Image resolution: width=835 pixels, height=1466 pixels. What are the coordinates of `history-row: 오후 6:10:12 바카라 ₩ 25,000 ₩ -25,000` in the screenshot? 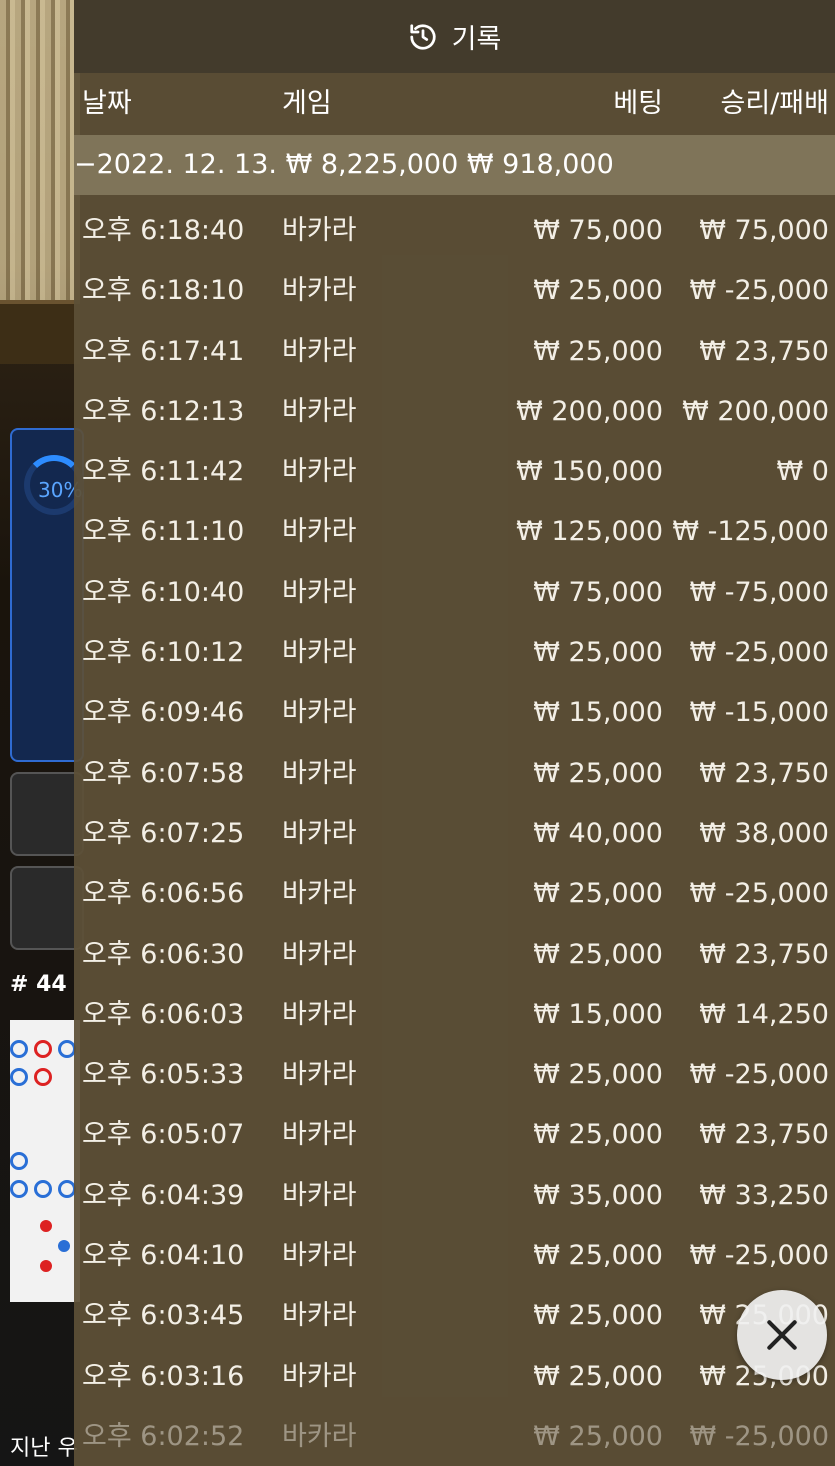 It's located at (454, 653).